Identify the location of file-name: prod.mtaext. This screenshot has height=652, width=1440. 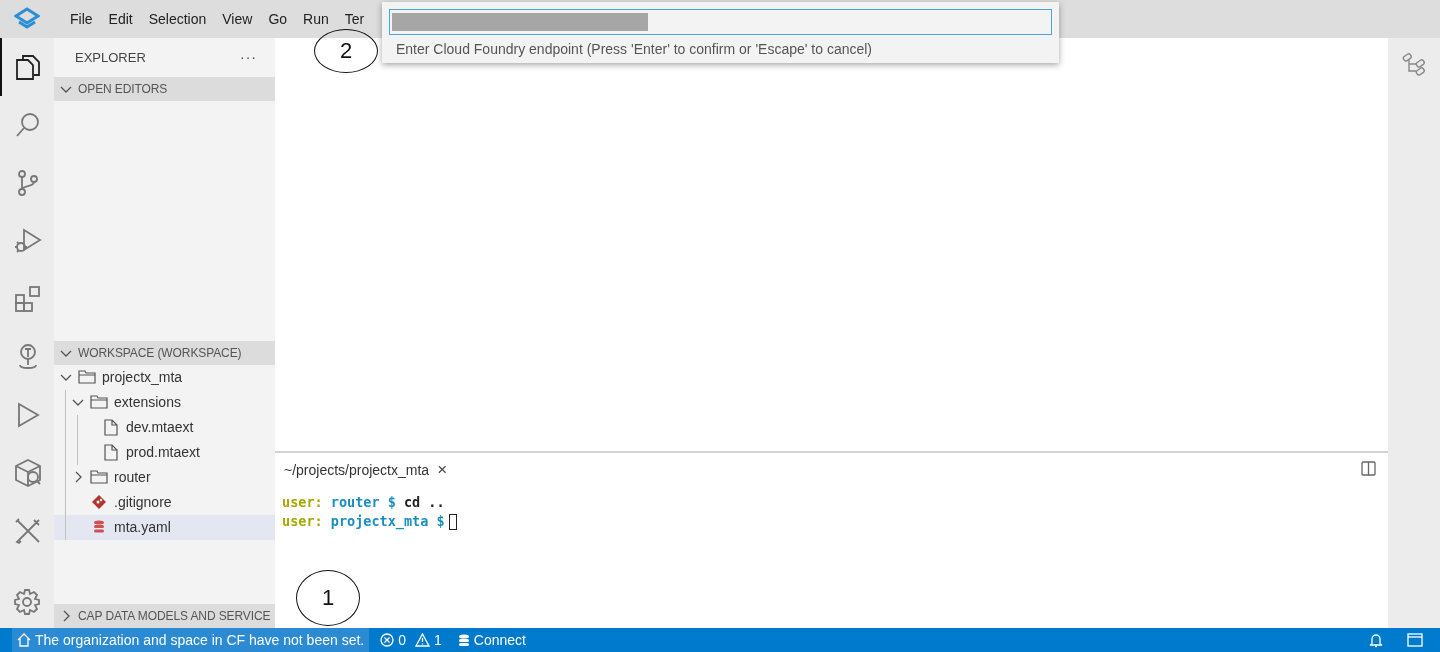
(163, 452).